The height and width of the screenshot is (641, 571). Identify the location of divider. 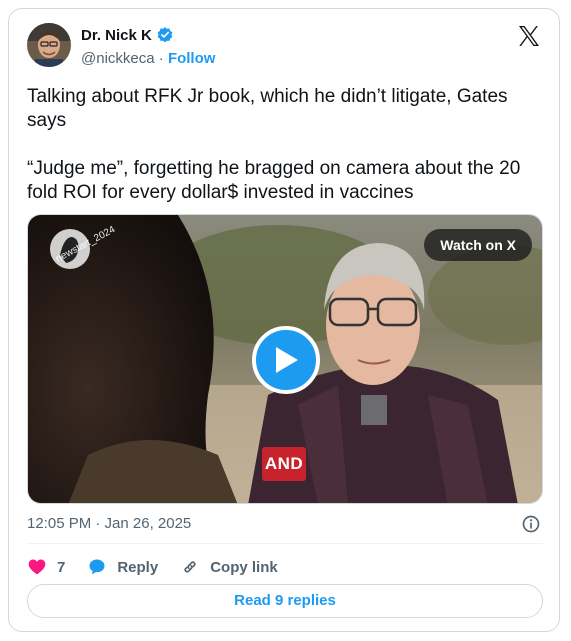
(285, 543).